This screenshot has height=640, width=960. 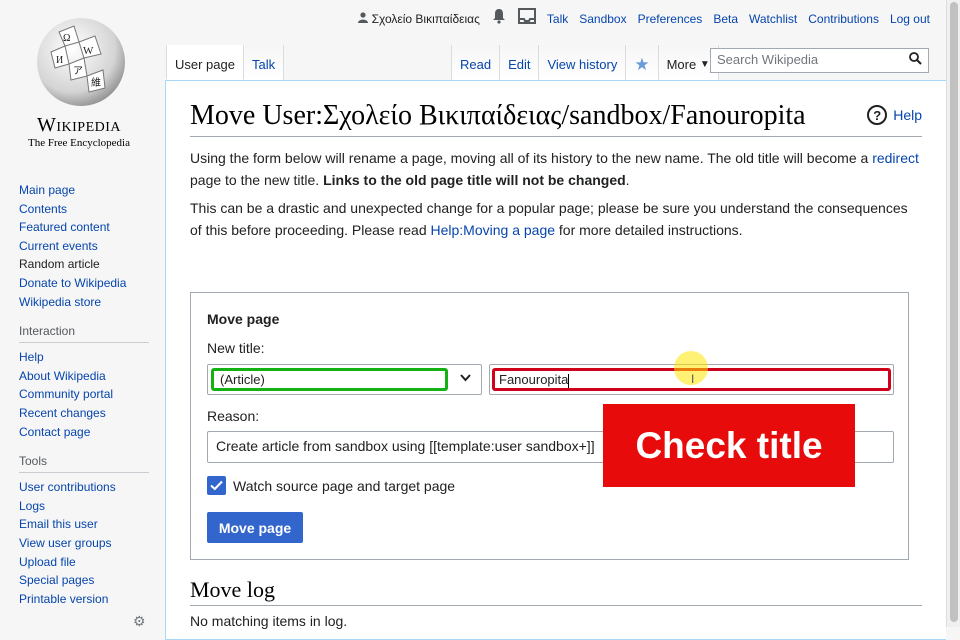 I want to click on talk-link: Talk, so click(x=557, y=19).